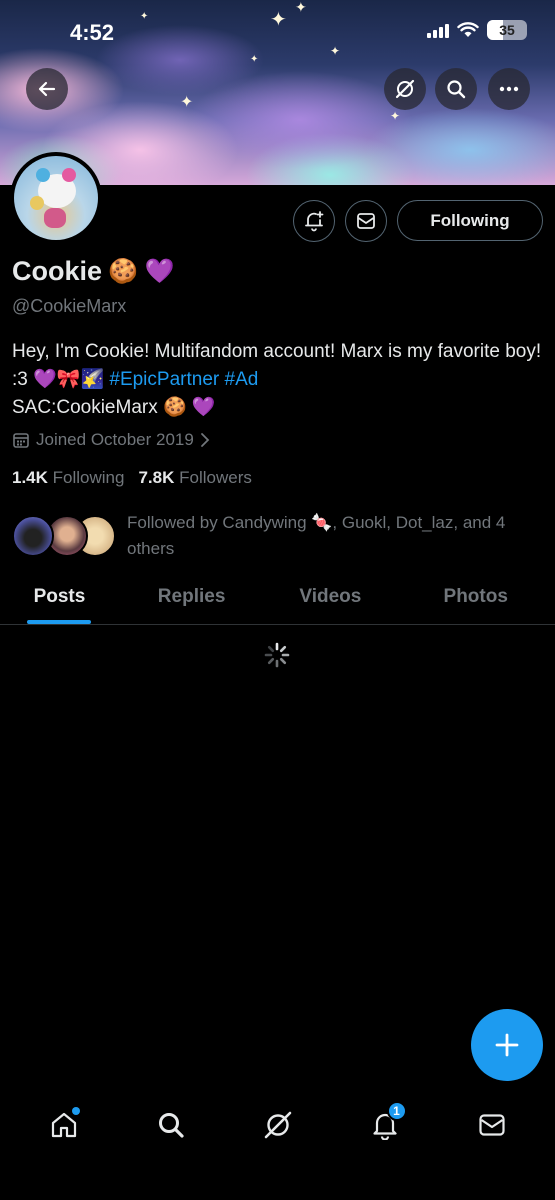 The height and width of the screenshot is (1200, 555). I want to click on grok-icon, so click(405, 89).